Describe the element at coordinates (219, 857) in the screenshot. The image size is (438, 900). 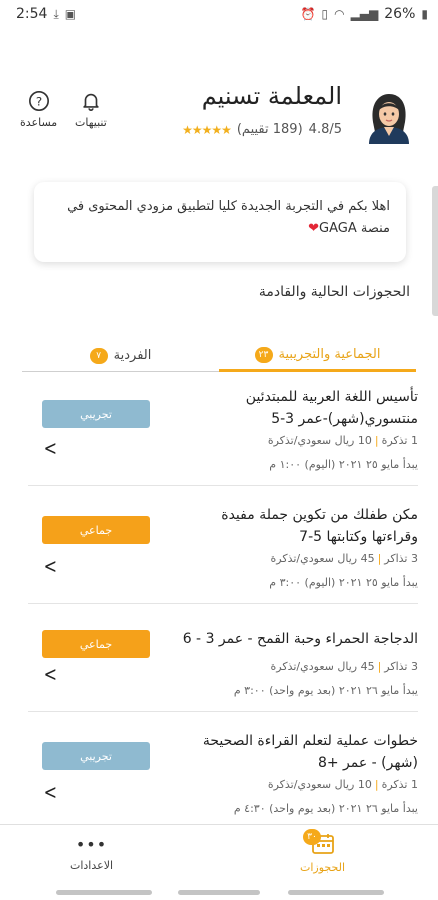
I see `bottom-navigation: ••• الاعدادات ٣٠ الحجوزات` at that location.